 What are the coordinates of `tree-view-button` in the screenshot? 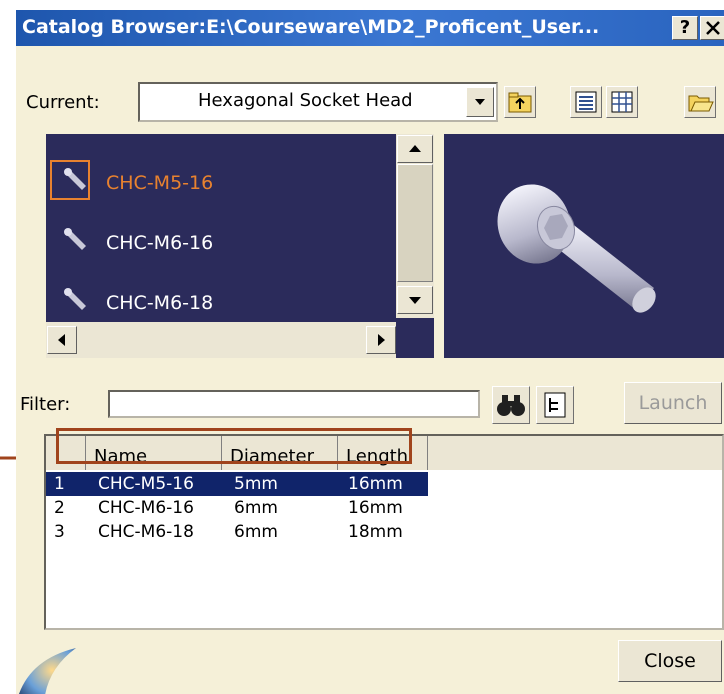 It's located at (555, 405).